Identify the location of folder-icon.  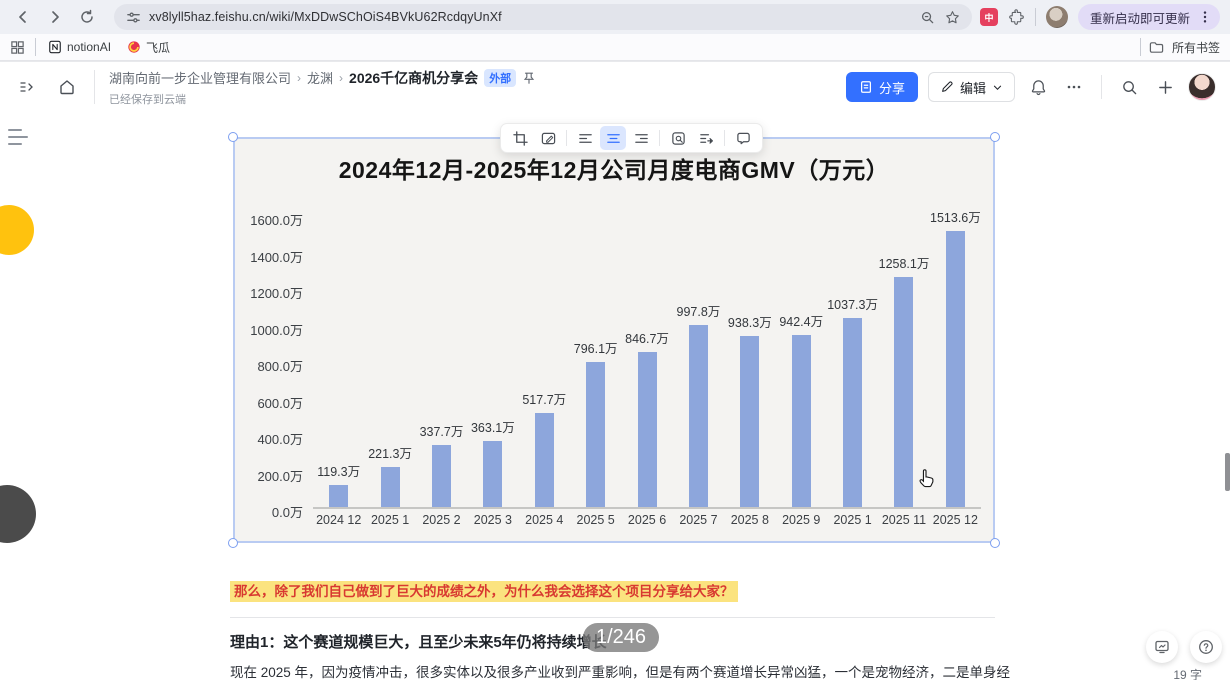
(1156, 47).